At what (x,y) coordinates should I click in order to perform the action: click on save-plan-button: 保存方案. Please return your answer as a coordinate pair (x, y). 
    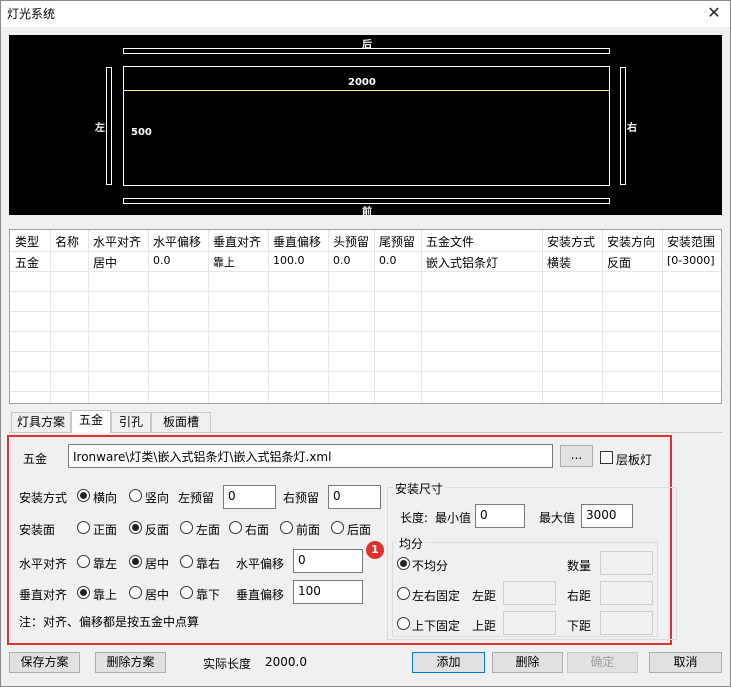
    Looking at the image, I should click on (44, 662).